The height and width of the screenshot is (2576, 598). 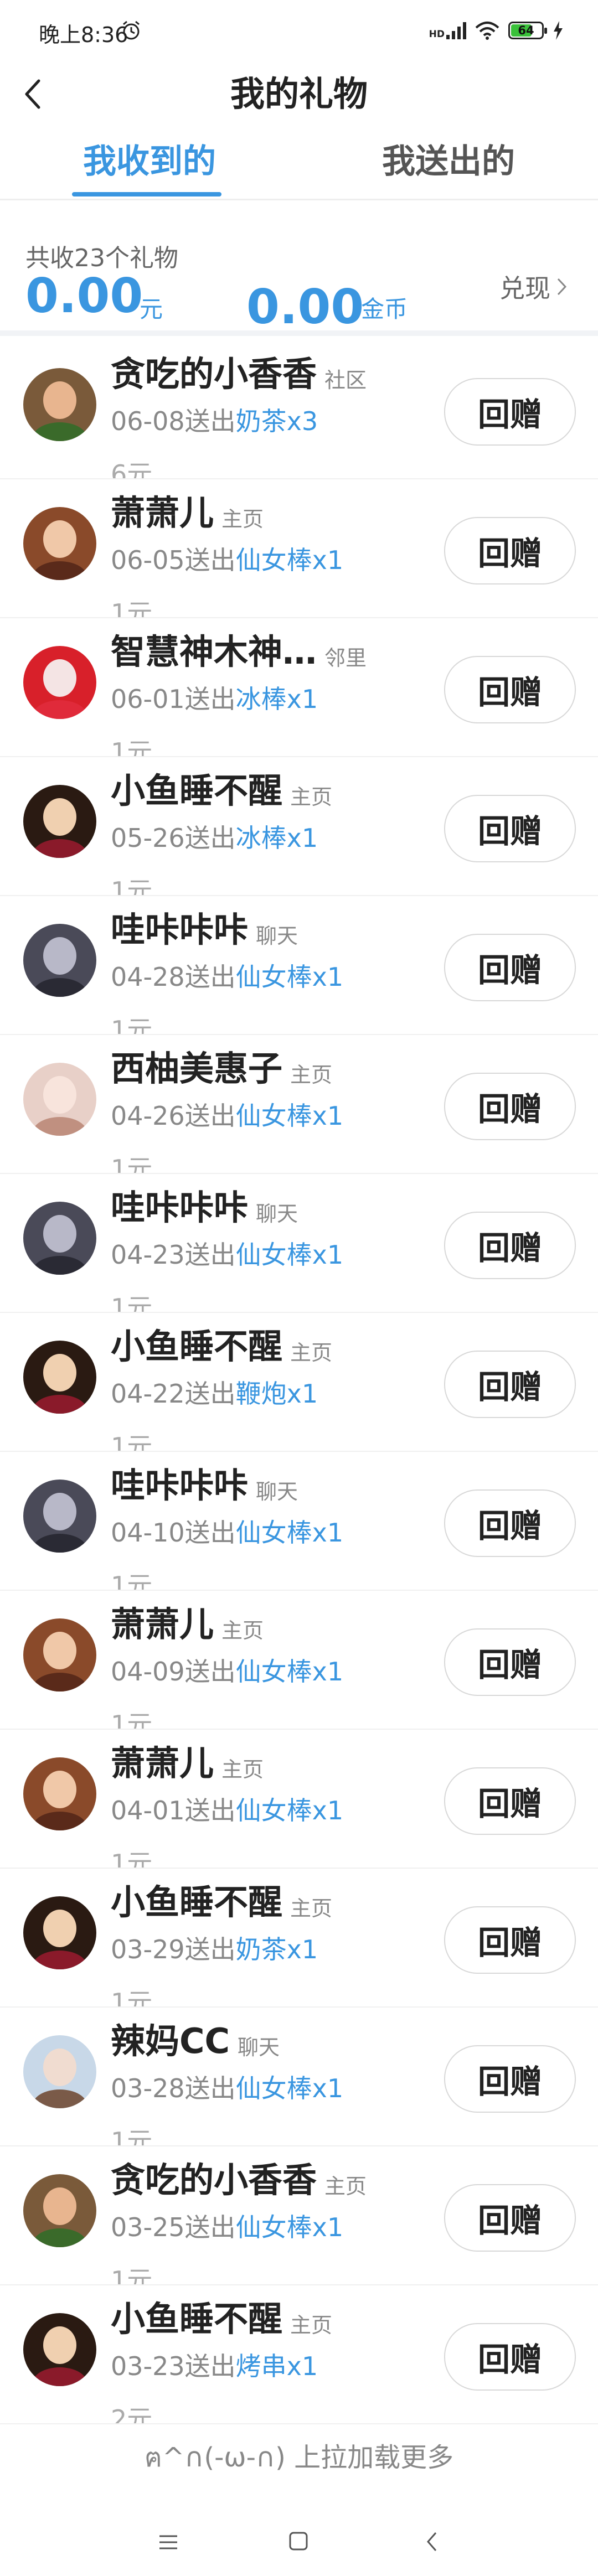 What do you see at coordinates (196, 1065) in the screenshot?
I see `sender-name: 西柚美惠子` at bounding box center [196, 1065].